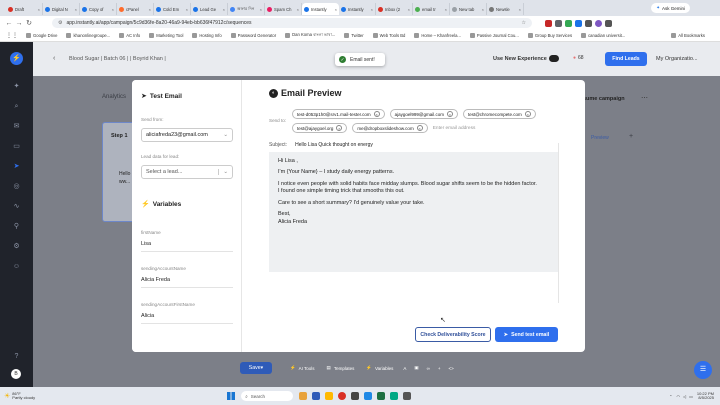 Image resolution: width=720 pixels, height=405 pixels. Describe the element at coordinates (12, 35) in the screenshot. I see `apps-icon: ⋮⋮` at that location.